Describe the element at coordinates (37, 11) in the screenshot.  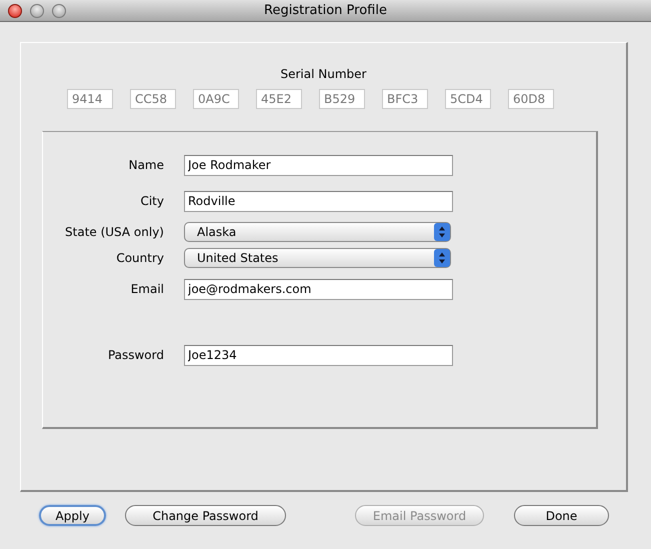
I see `minimize-button` at that location.